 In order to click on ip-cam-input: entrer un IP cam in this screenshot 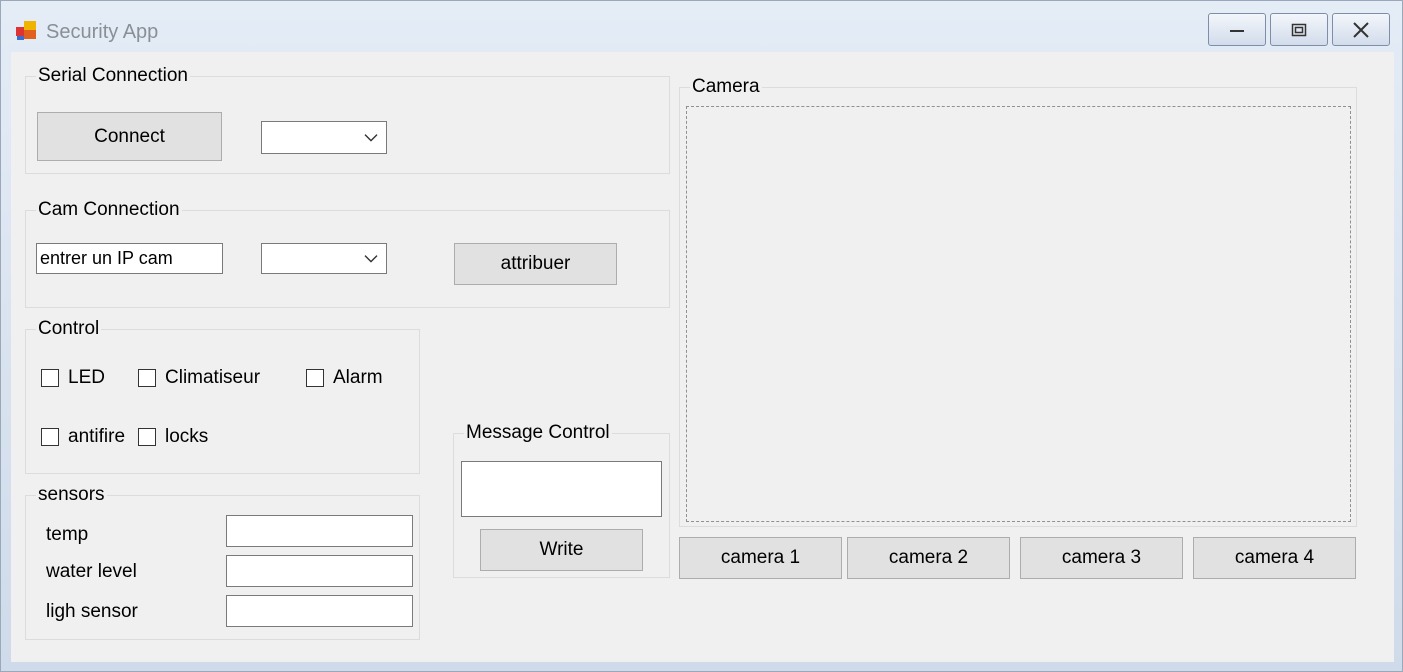, I will do `click(129, 258)`.